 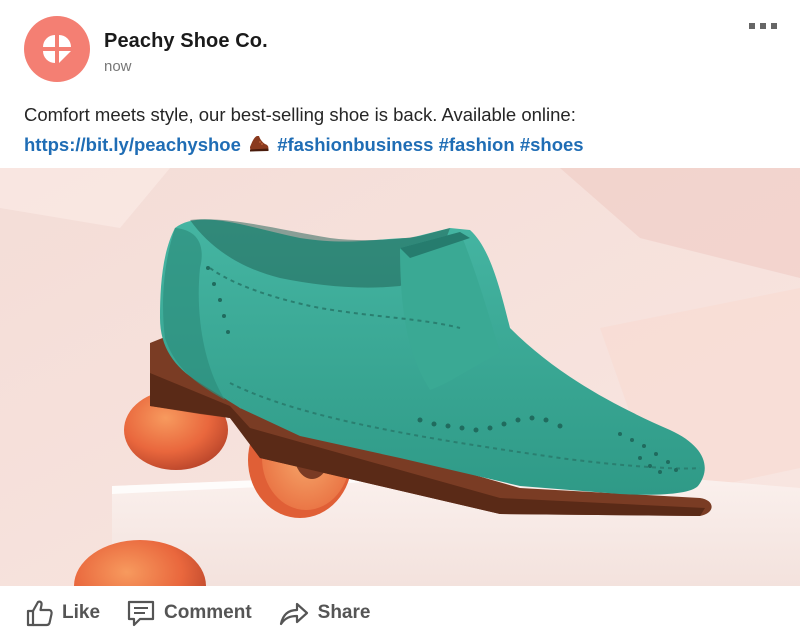 I want to click on logo-icon, so click(x=57, y=49).